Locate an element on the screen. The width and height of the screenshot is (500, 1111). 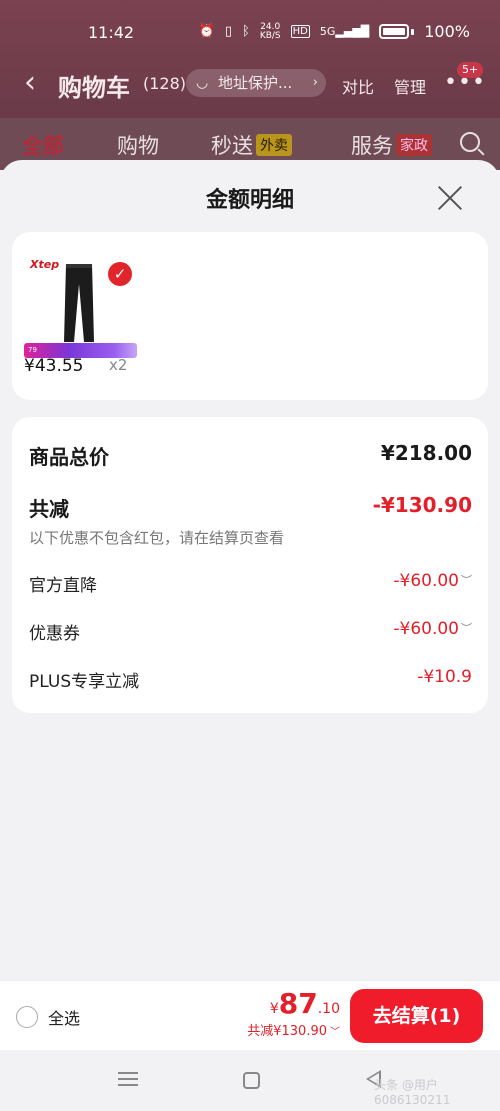
select-all-toggle: 全选 is located at coordinates (48, 1017).